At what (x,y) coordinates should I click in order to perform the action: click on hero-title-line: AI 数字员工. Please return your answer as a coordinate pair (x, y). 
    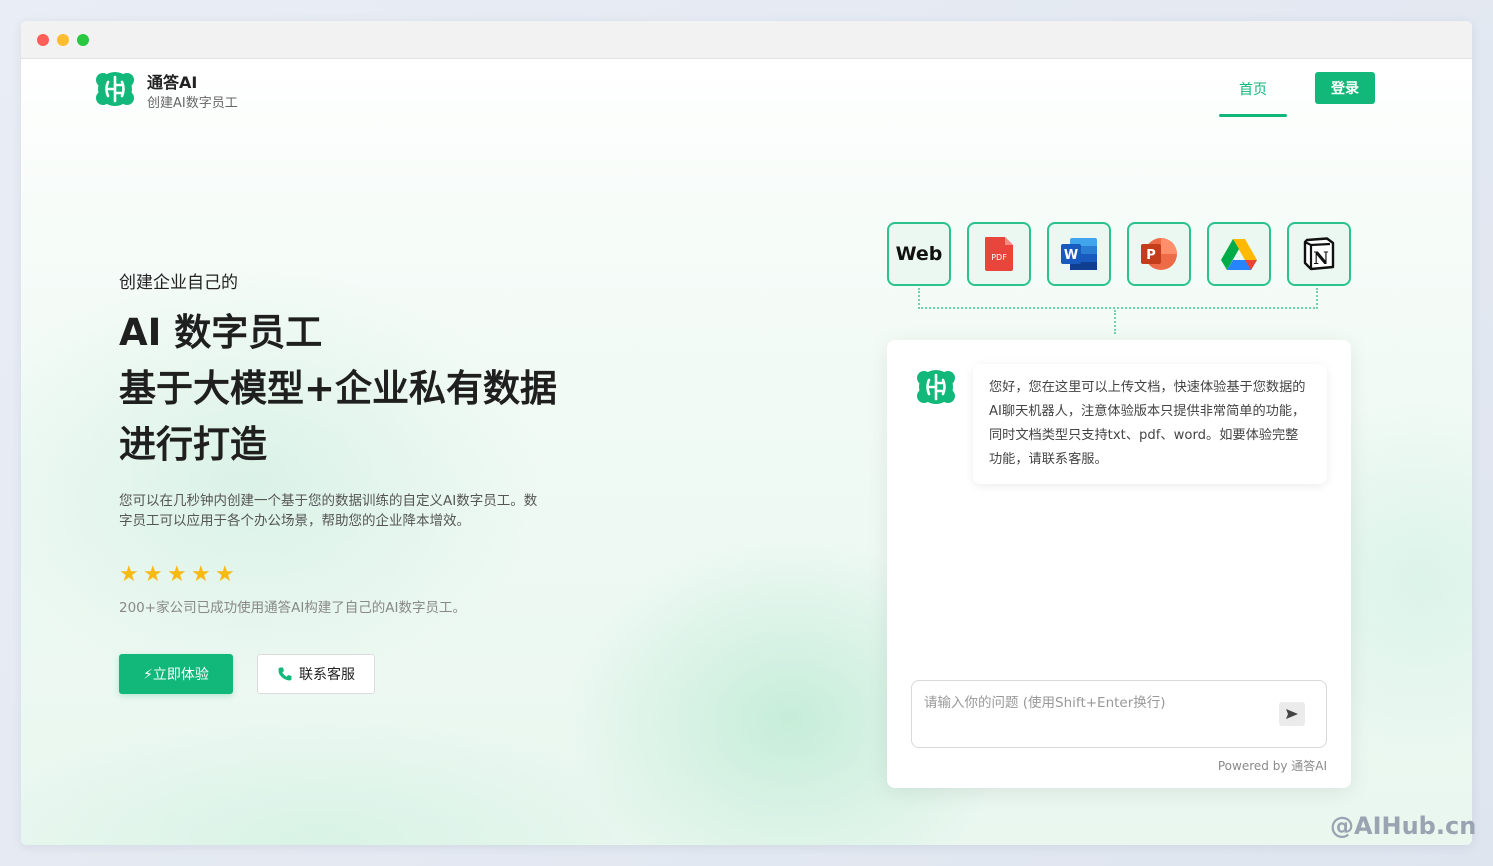
    Looking at the image, I should click on (221, 332).